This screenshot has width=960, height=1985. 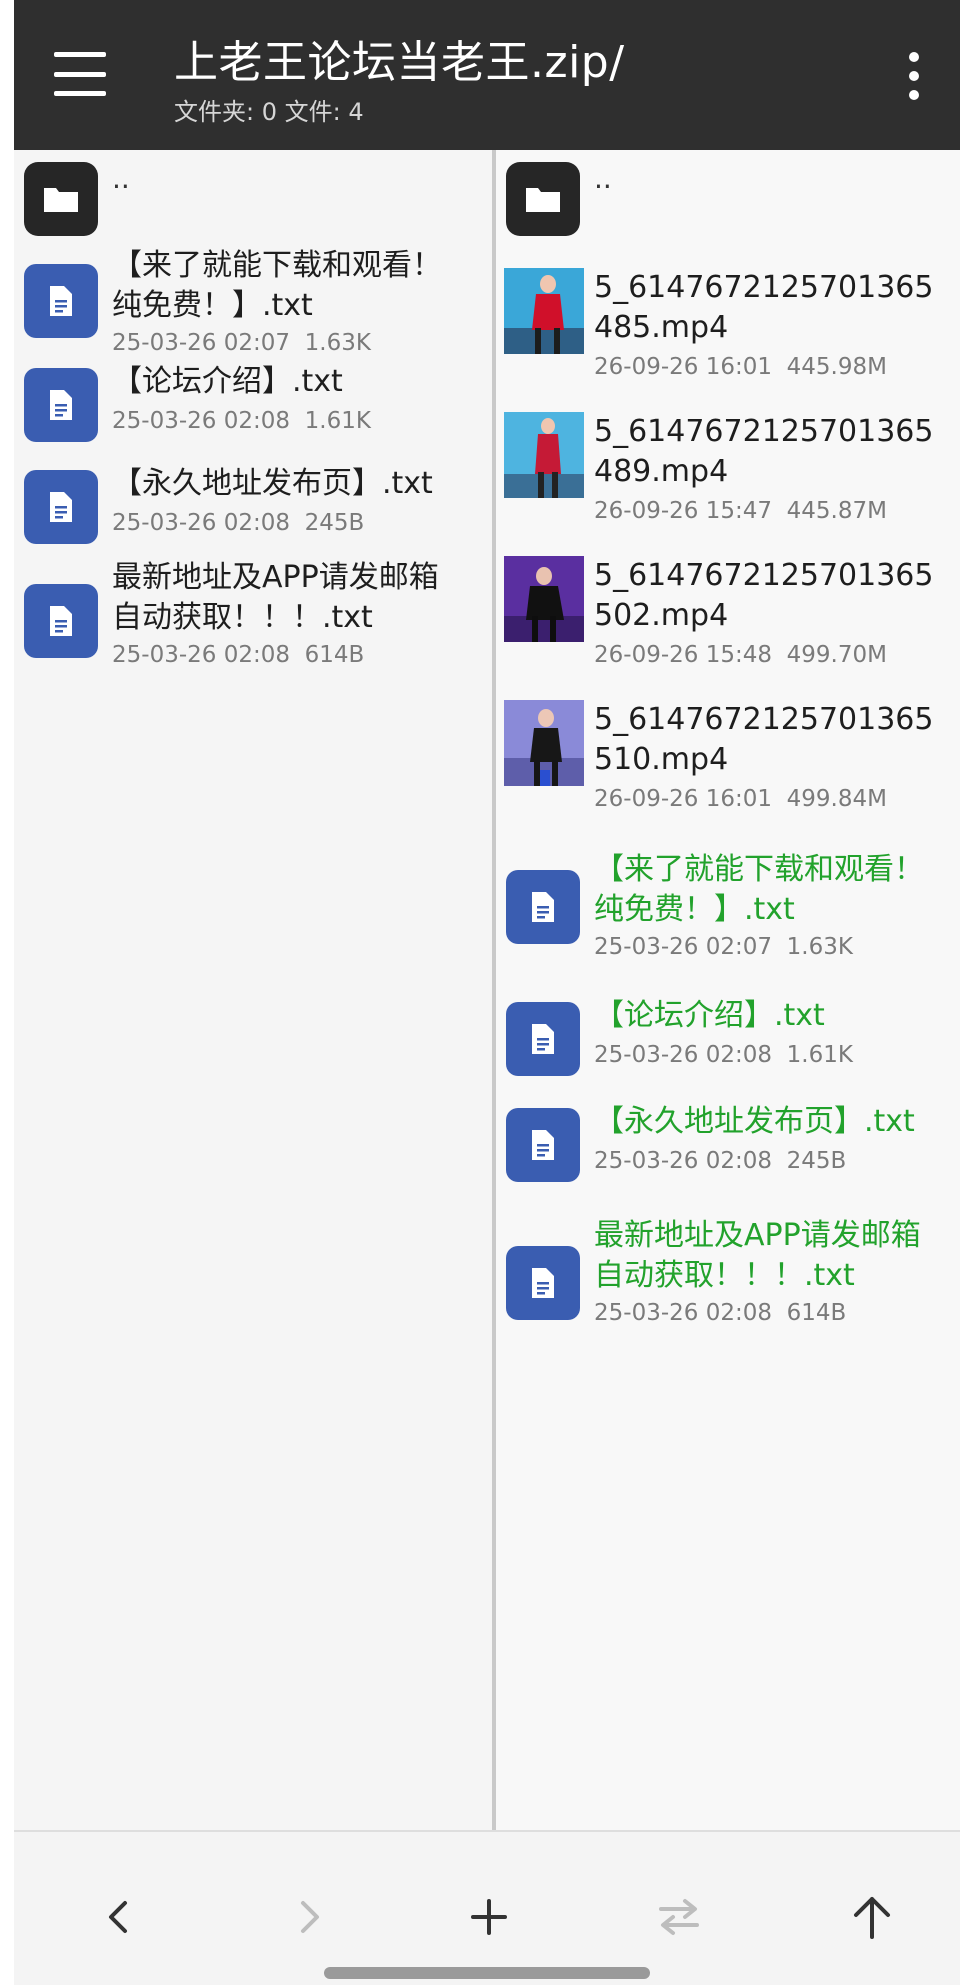 I want to click on add-icon, so click(x=489, y=1917).